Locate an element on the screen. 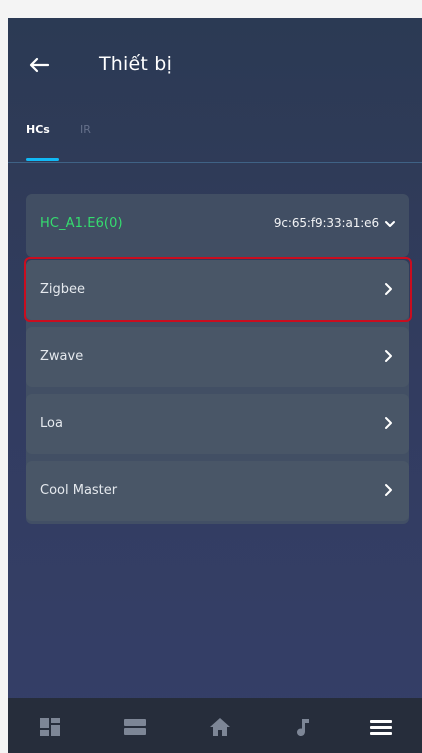  hc-selector: HC_A1.E6(0) 9c:65:f9:33:a1:e6 is located at coordinates (217, 225).